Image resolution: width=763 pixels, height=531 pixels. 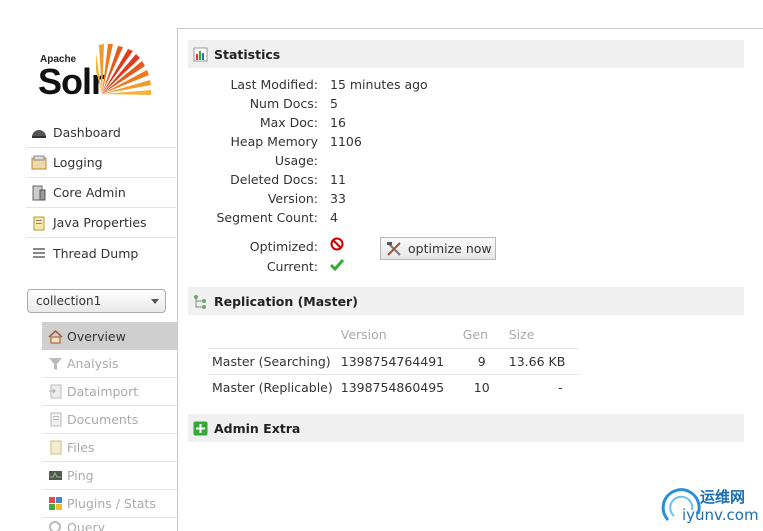 I want to click on stat-value: 15 minutes ago, so click(x=379, y=84).